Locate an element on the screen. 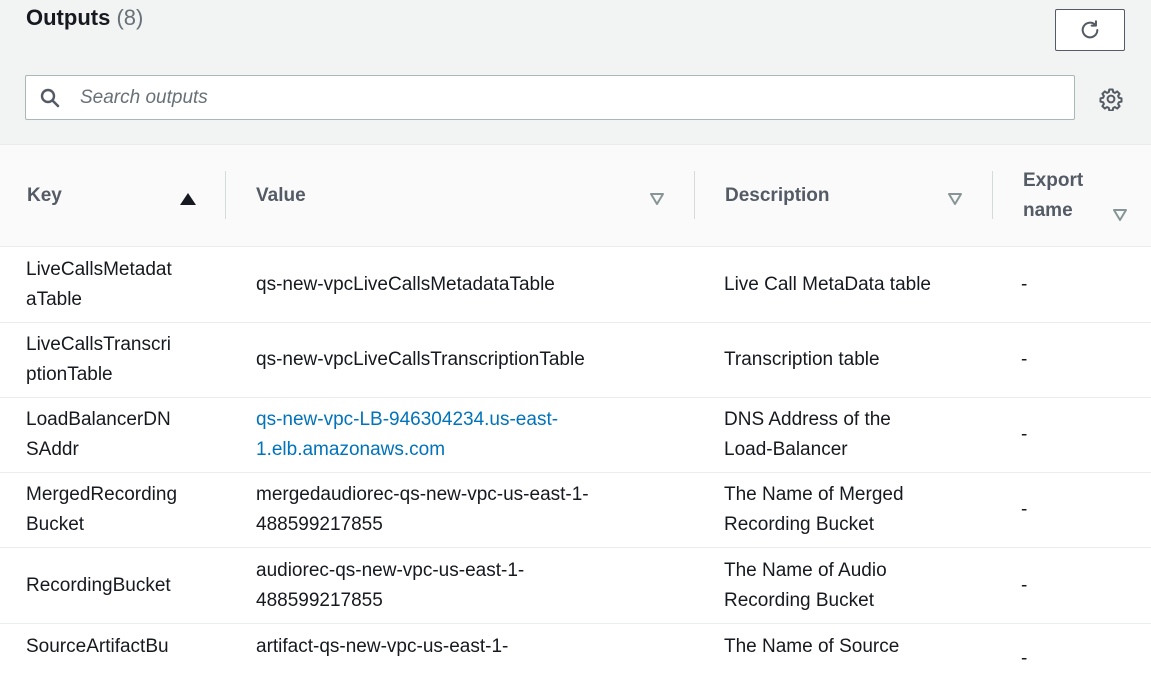 The height and width of the screenshot is (684, 1151). search-icon is located at coordinates (50, 98).